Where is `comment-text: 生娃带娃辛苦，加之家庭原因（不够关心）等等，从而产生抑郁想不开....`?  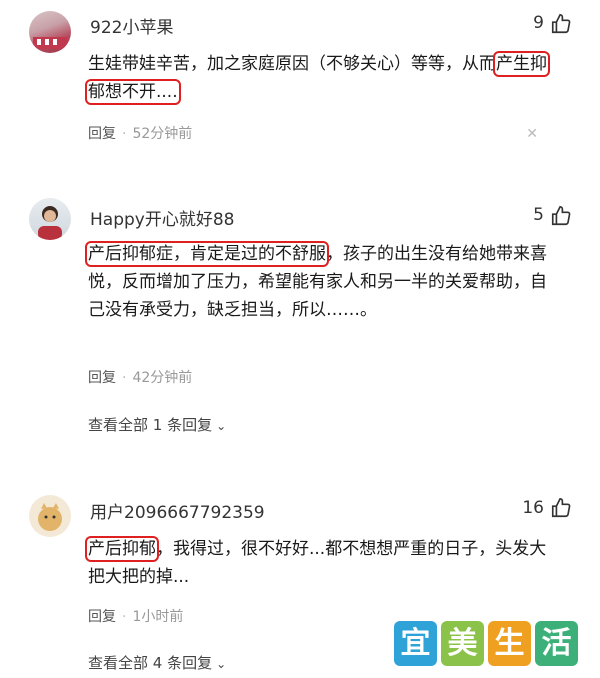
comment-text: 生娃带娃辛苦，加之家庭原因（不够关心）等等，从而产生抑郁想不开.... is located at coordinates (317, 78).